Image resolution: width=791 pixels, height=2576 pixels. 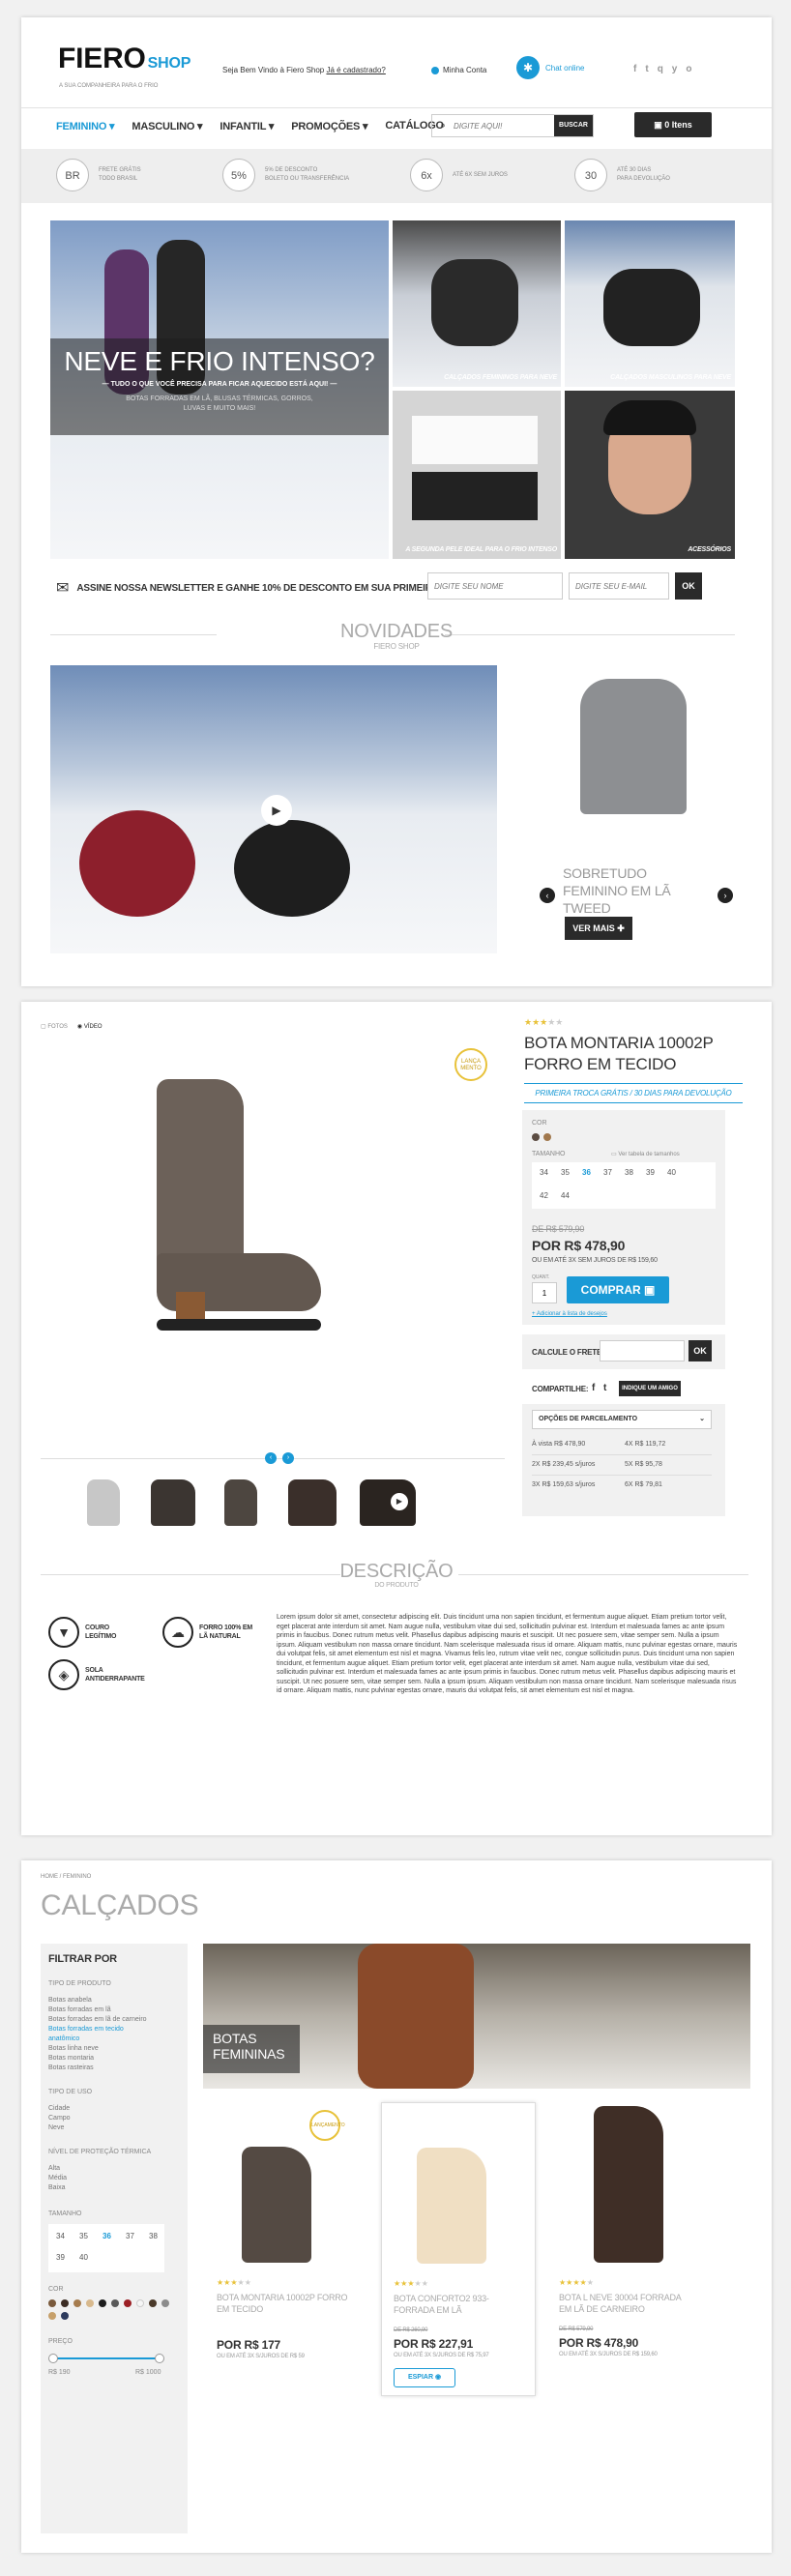 What do you see at coordinates (66, 1877) in the screenshot?
I see `breadcrumb: HOME / FEMININO` at bounding box center [66, 1877].